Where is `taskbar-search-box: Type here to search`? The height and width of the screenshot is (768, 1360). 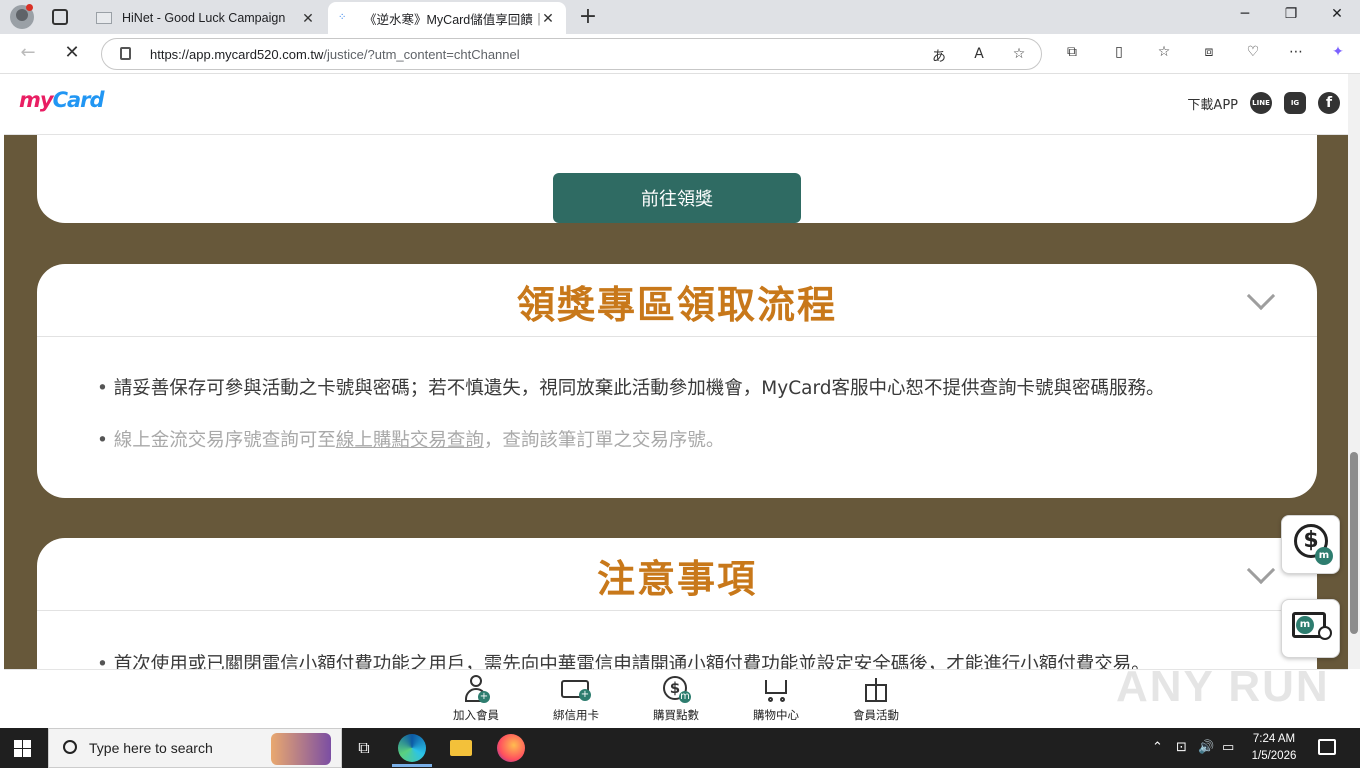 taskbar-search-box: Type here to search is located at coordinates (195, 748).